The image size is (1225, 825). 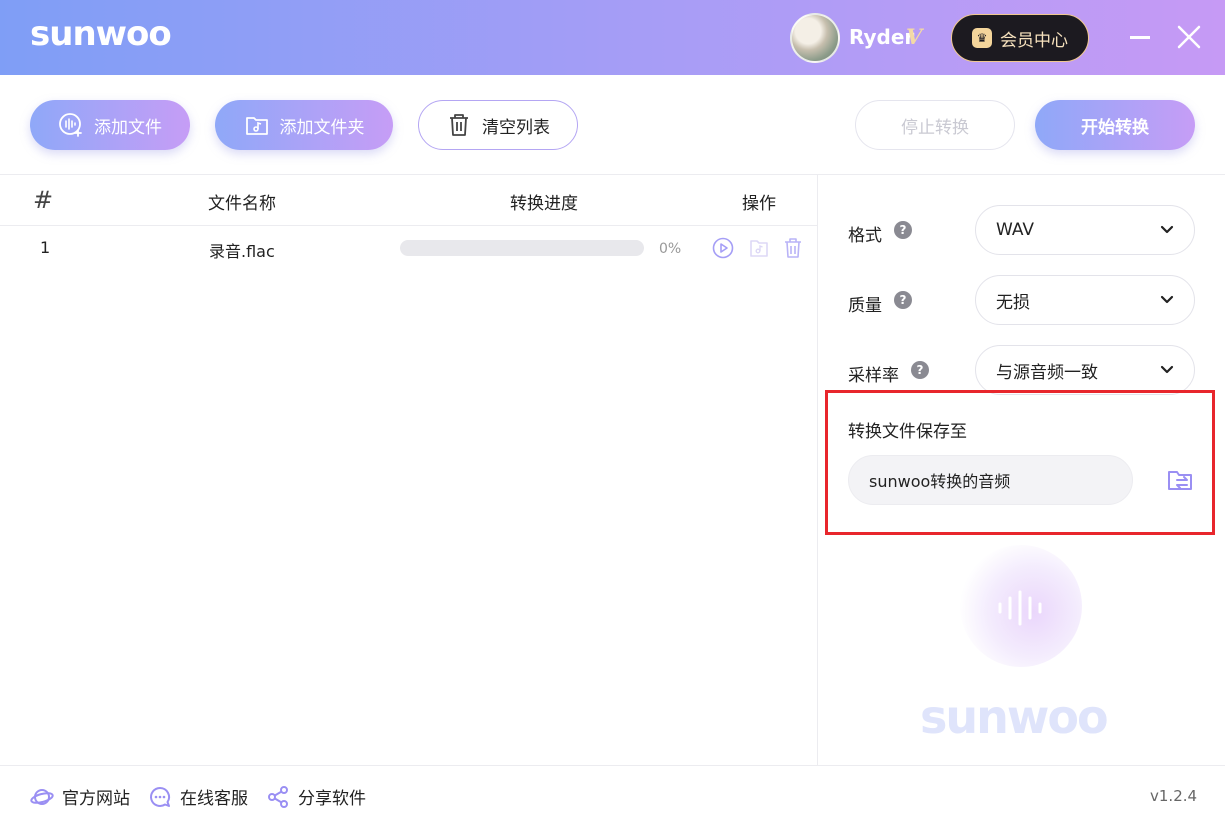 I want to click on chat-icon, so click(x=160, y=796).